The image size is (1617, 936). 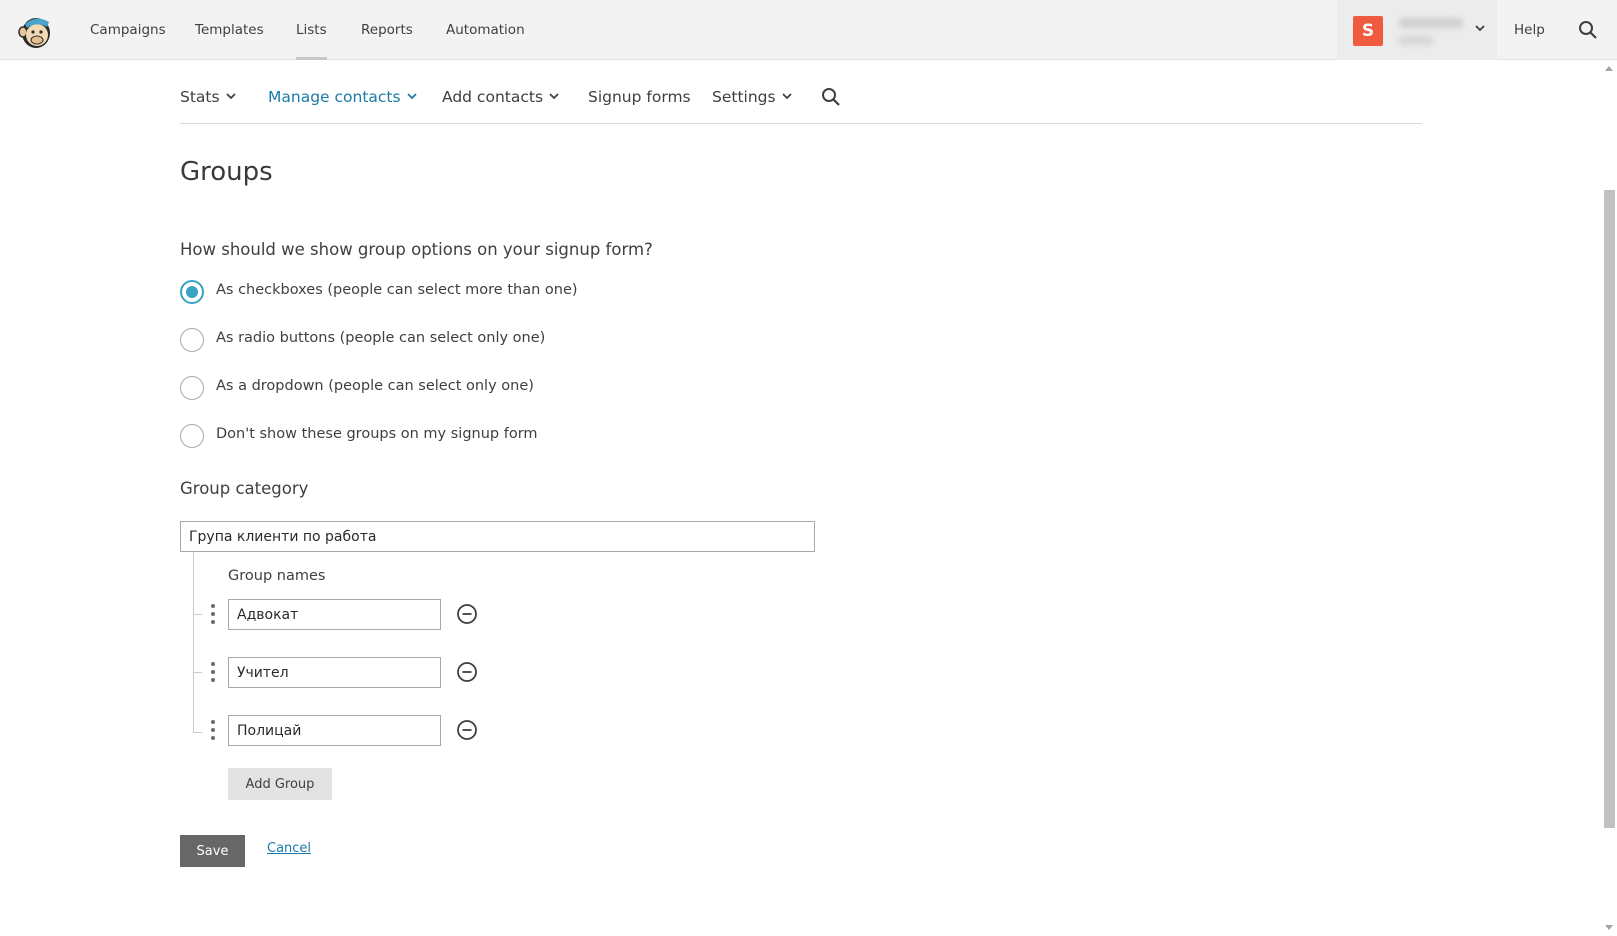 What do you see at coordinates (193, 642) in the screenshot?
I see `tree-connector` at bounding box center [193, 642].